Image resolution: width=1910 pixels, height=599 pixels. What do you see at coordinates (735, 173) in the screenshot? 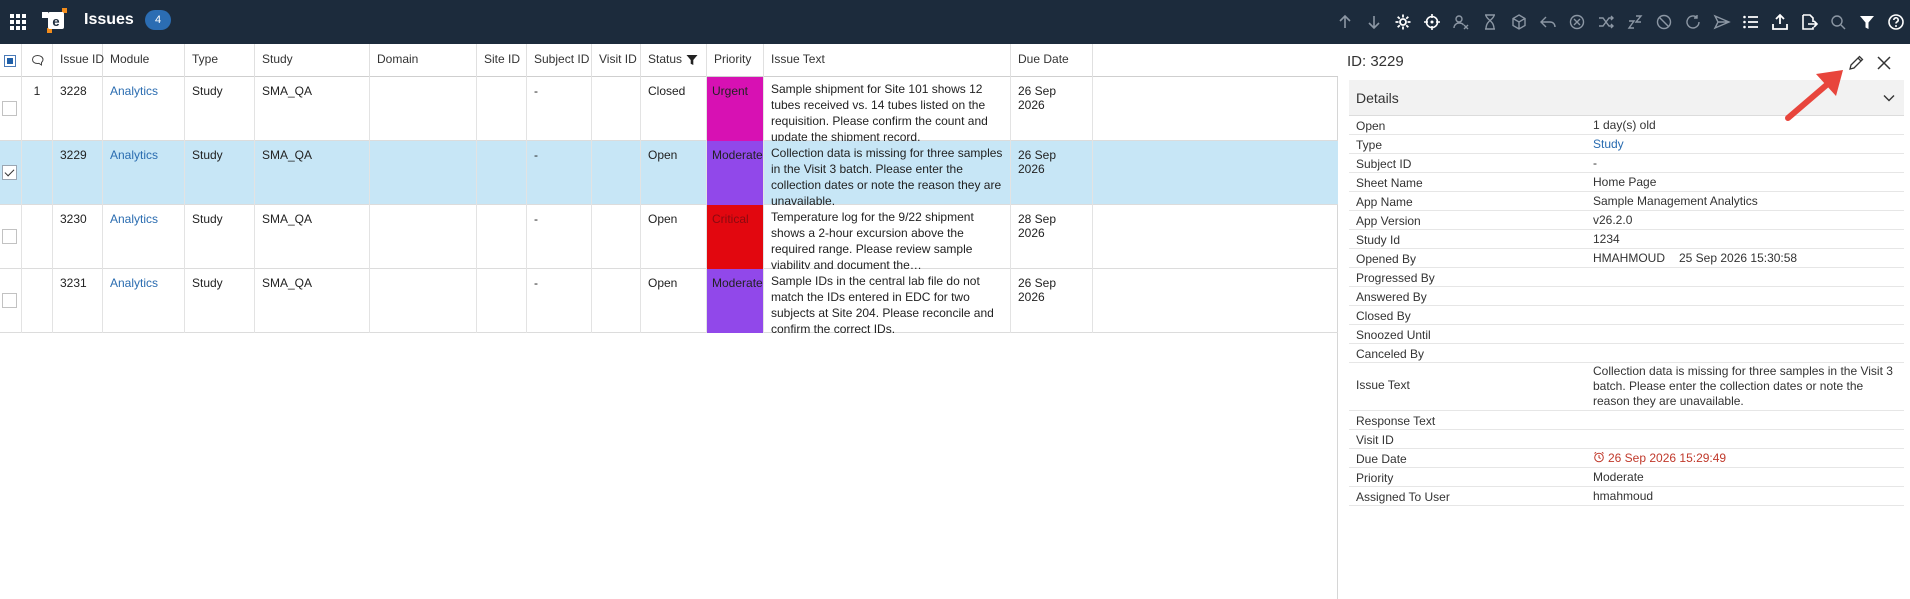
I see `cell-priority: Moderate` at bounding box center [735, 173].